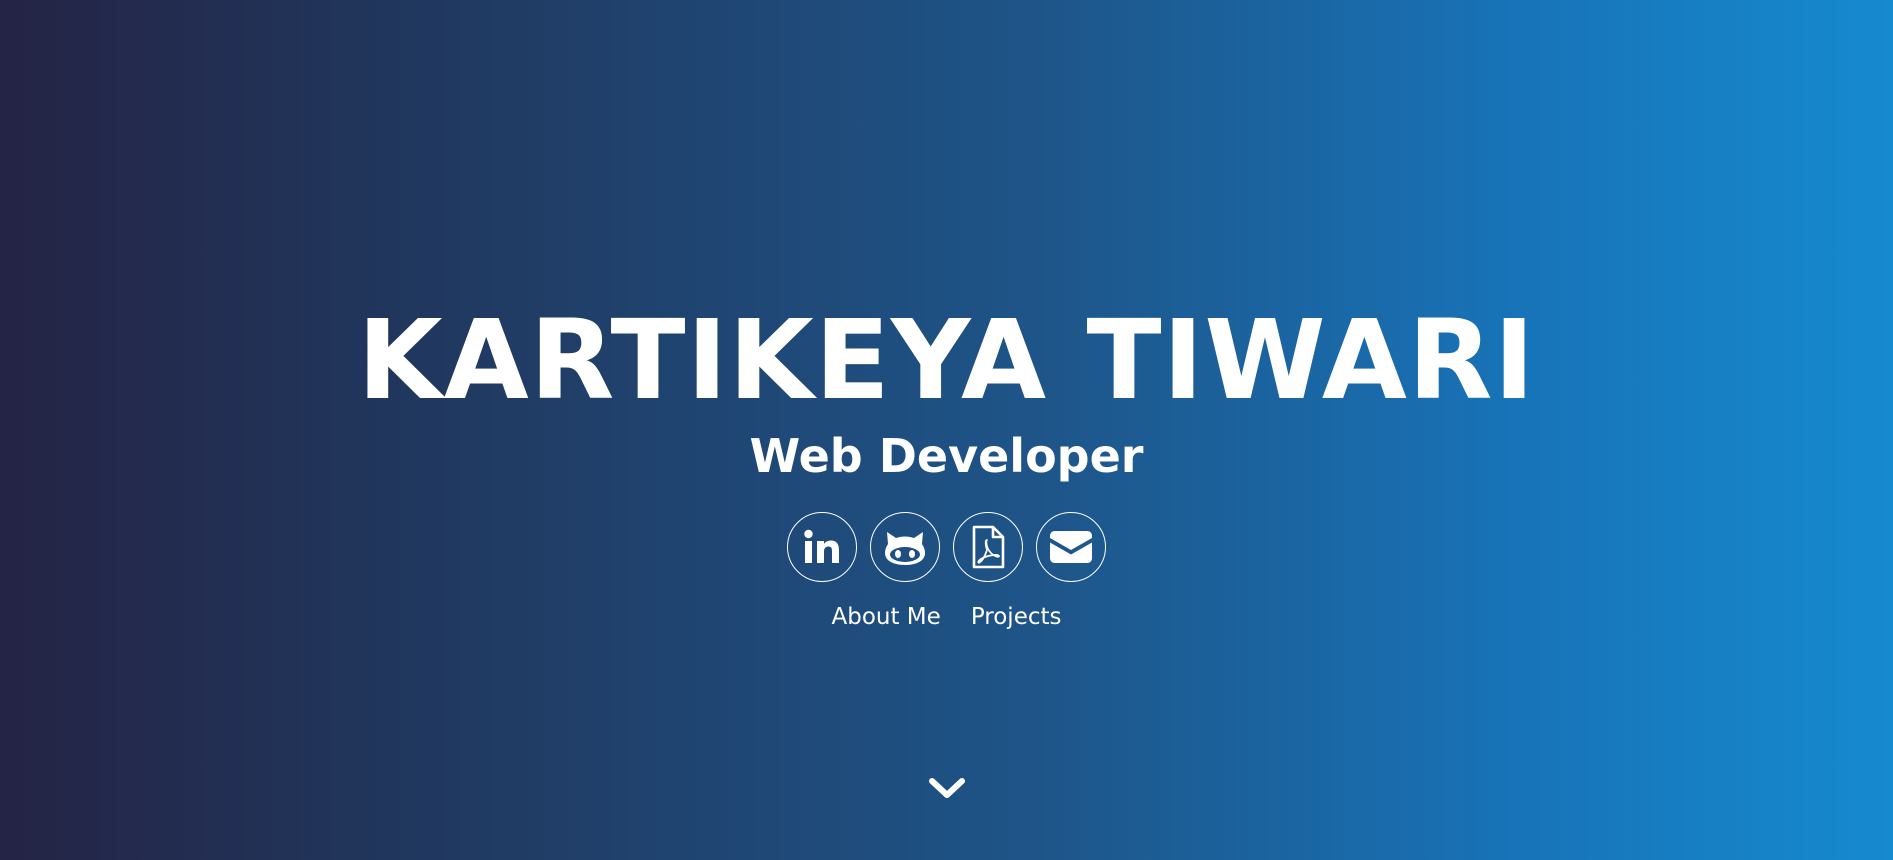  I want to click on linkedin-icon, so click(821, 546).